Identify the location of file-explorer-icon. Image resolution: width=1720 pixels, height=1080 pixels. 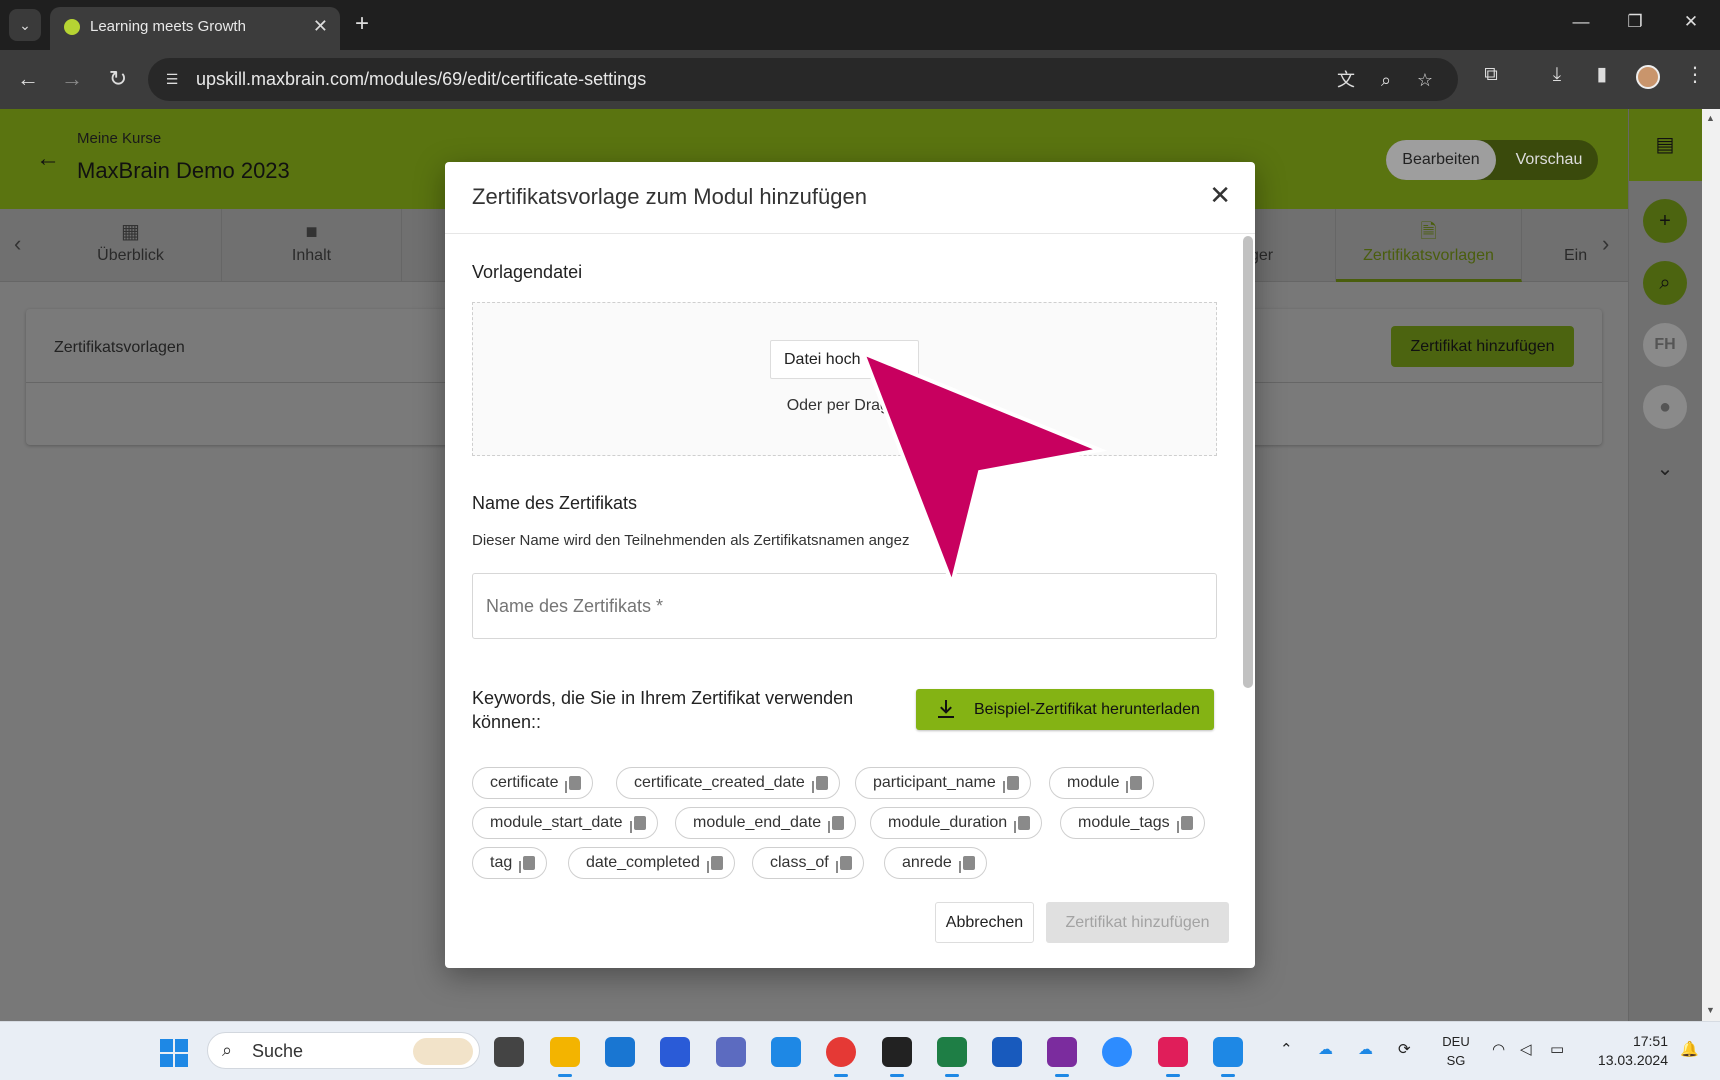
(565, 1057).